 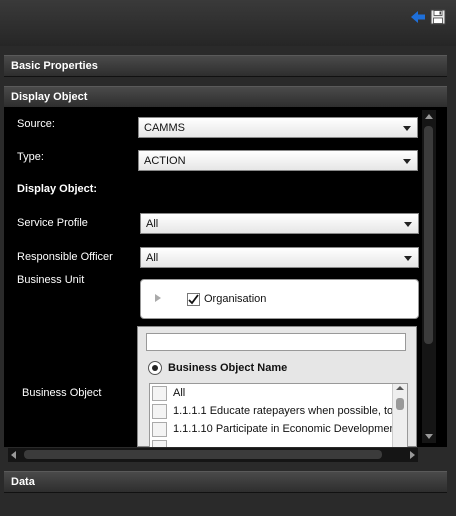 What do you see at coordinates (270, 442) in the screenshot?
I see `list-item` at bounding box center [270, 442].